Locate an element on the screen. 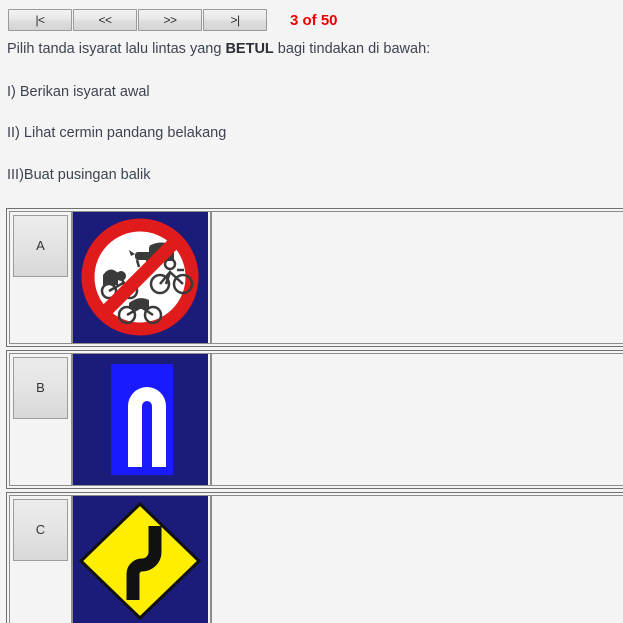 The image size is (623, 623). option-letter-cell-b: B is located at coordinates (40, 419).